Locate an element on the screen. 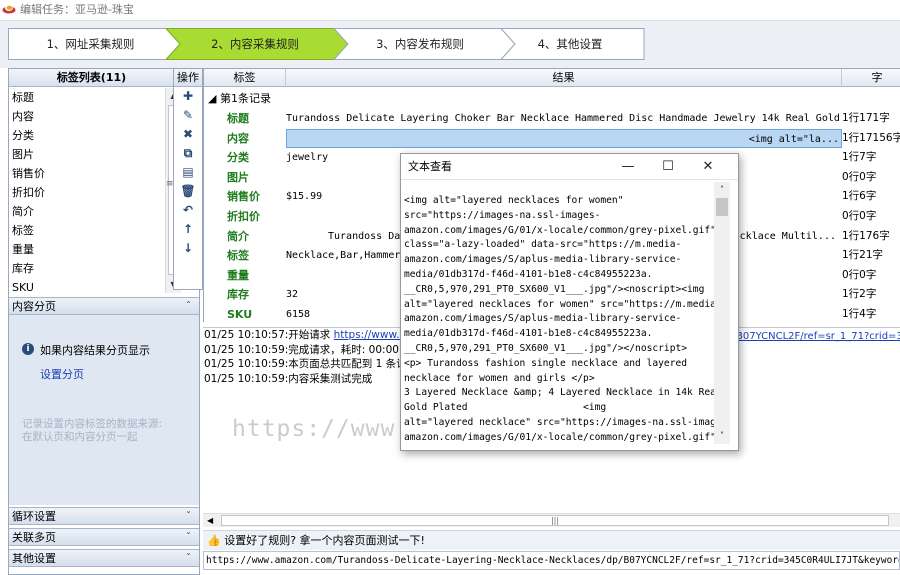 The width and height of the screenshot is (900, 575). log-text: 开始请求 is located at coordinates (311, 335).